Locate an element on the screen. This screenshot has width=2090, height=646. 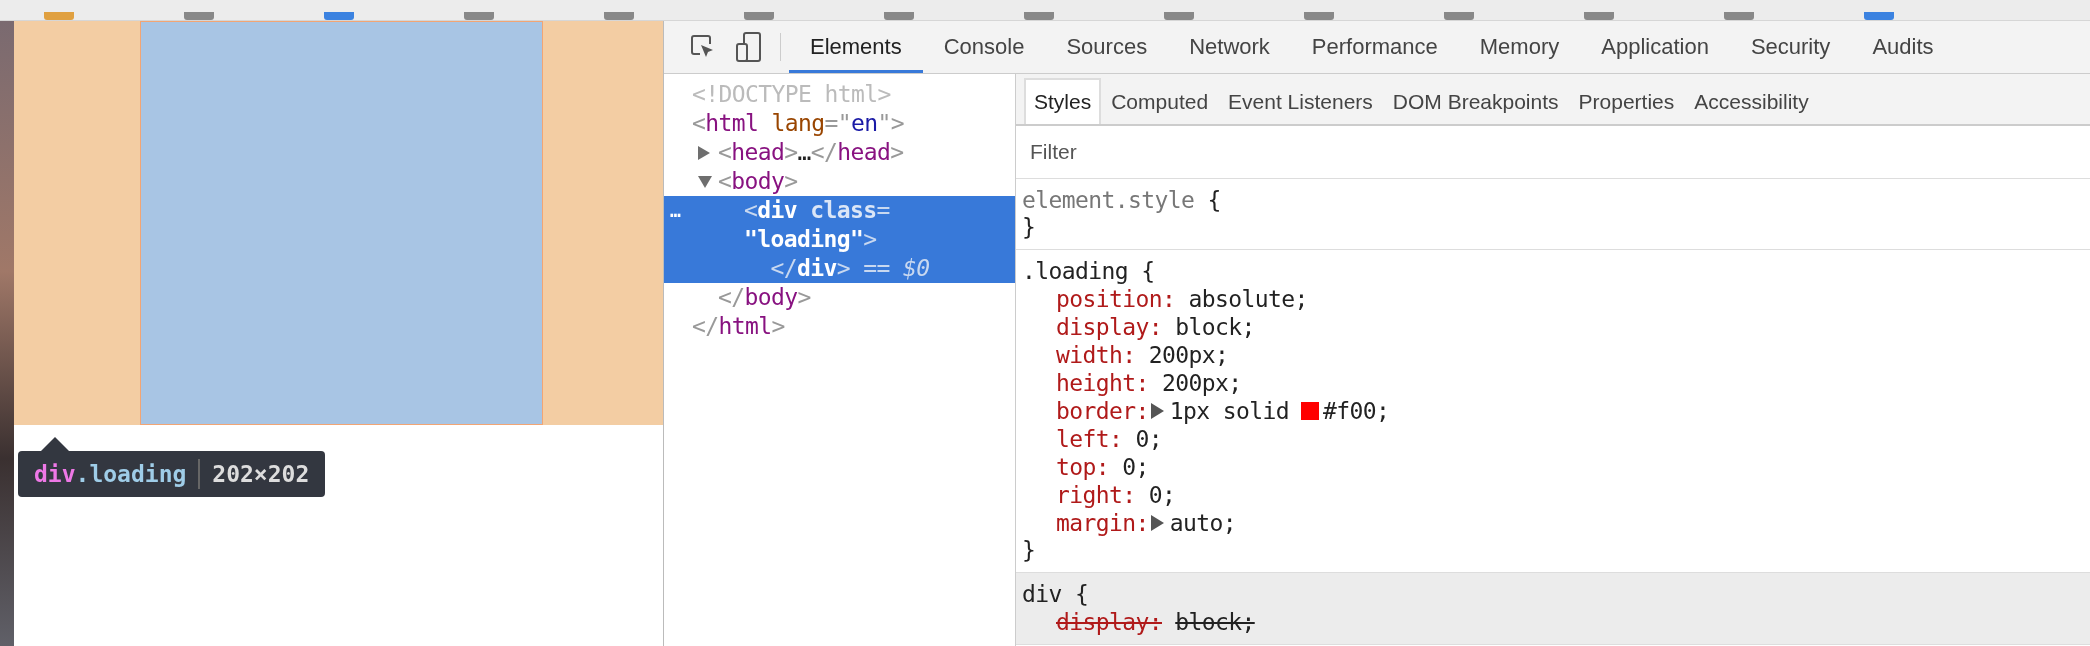
property-name: position: is located at coordinates (1116, 299).